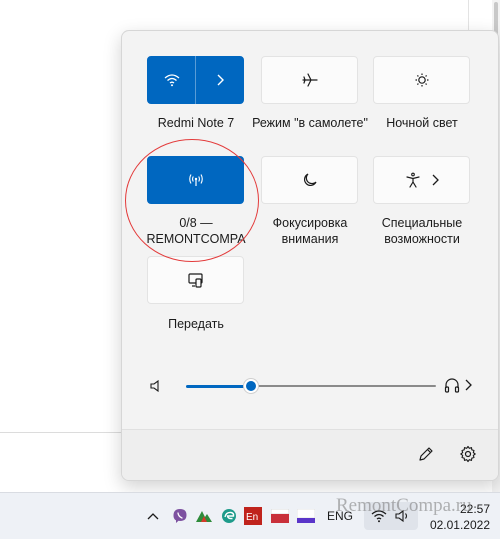  I want to click on svg-text: En, so click(252, 517).